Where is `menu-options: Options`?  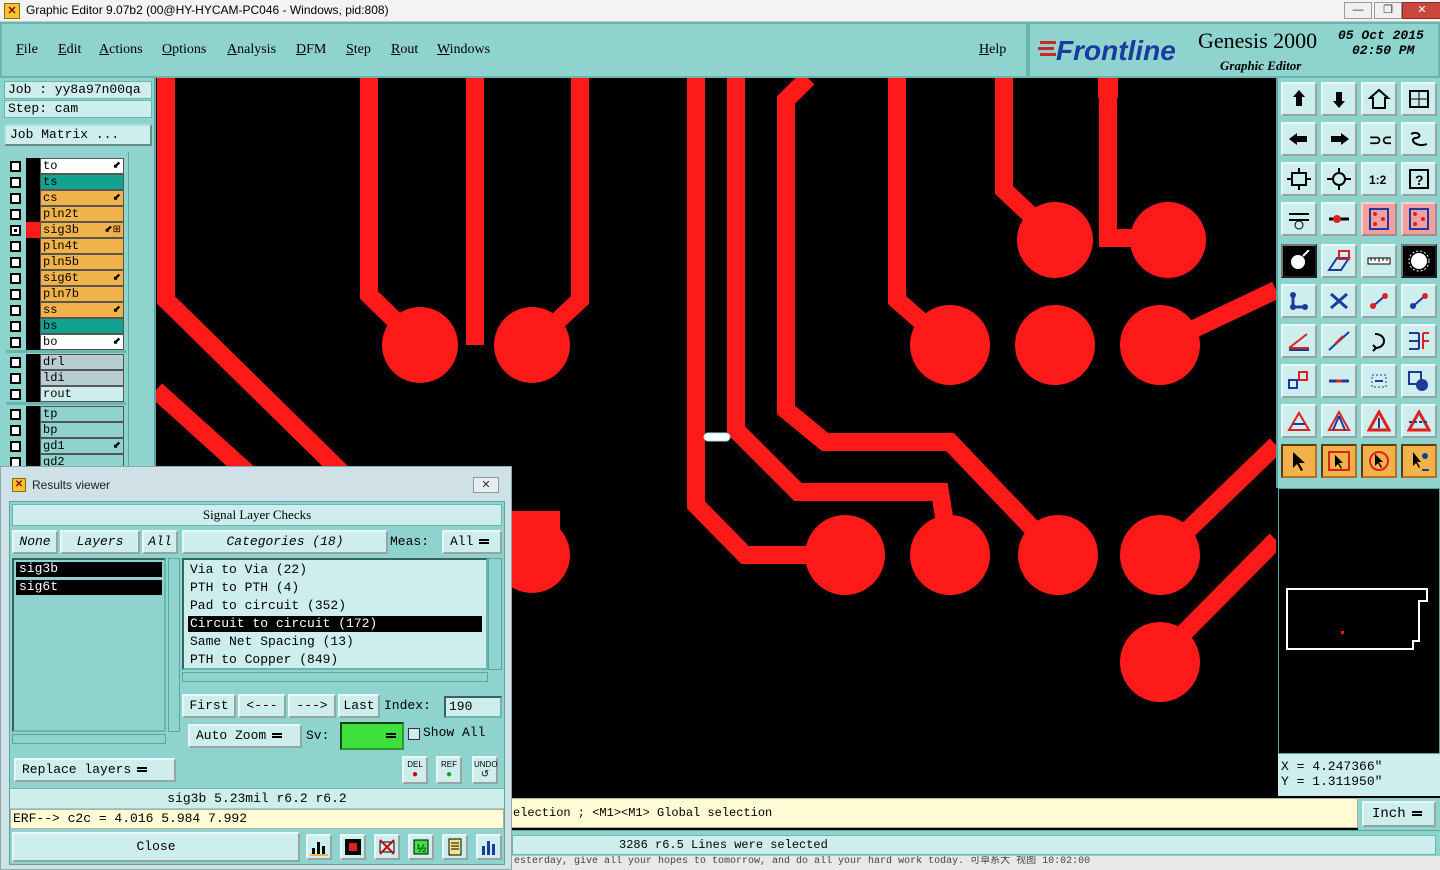 menu-options: Options is located at coordinates (184, 50).